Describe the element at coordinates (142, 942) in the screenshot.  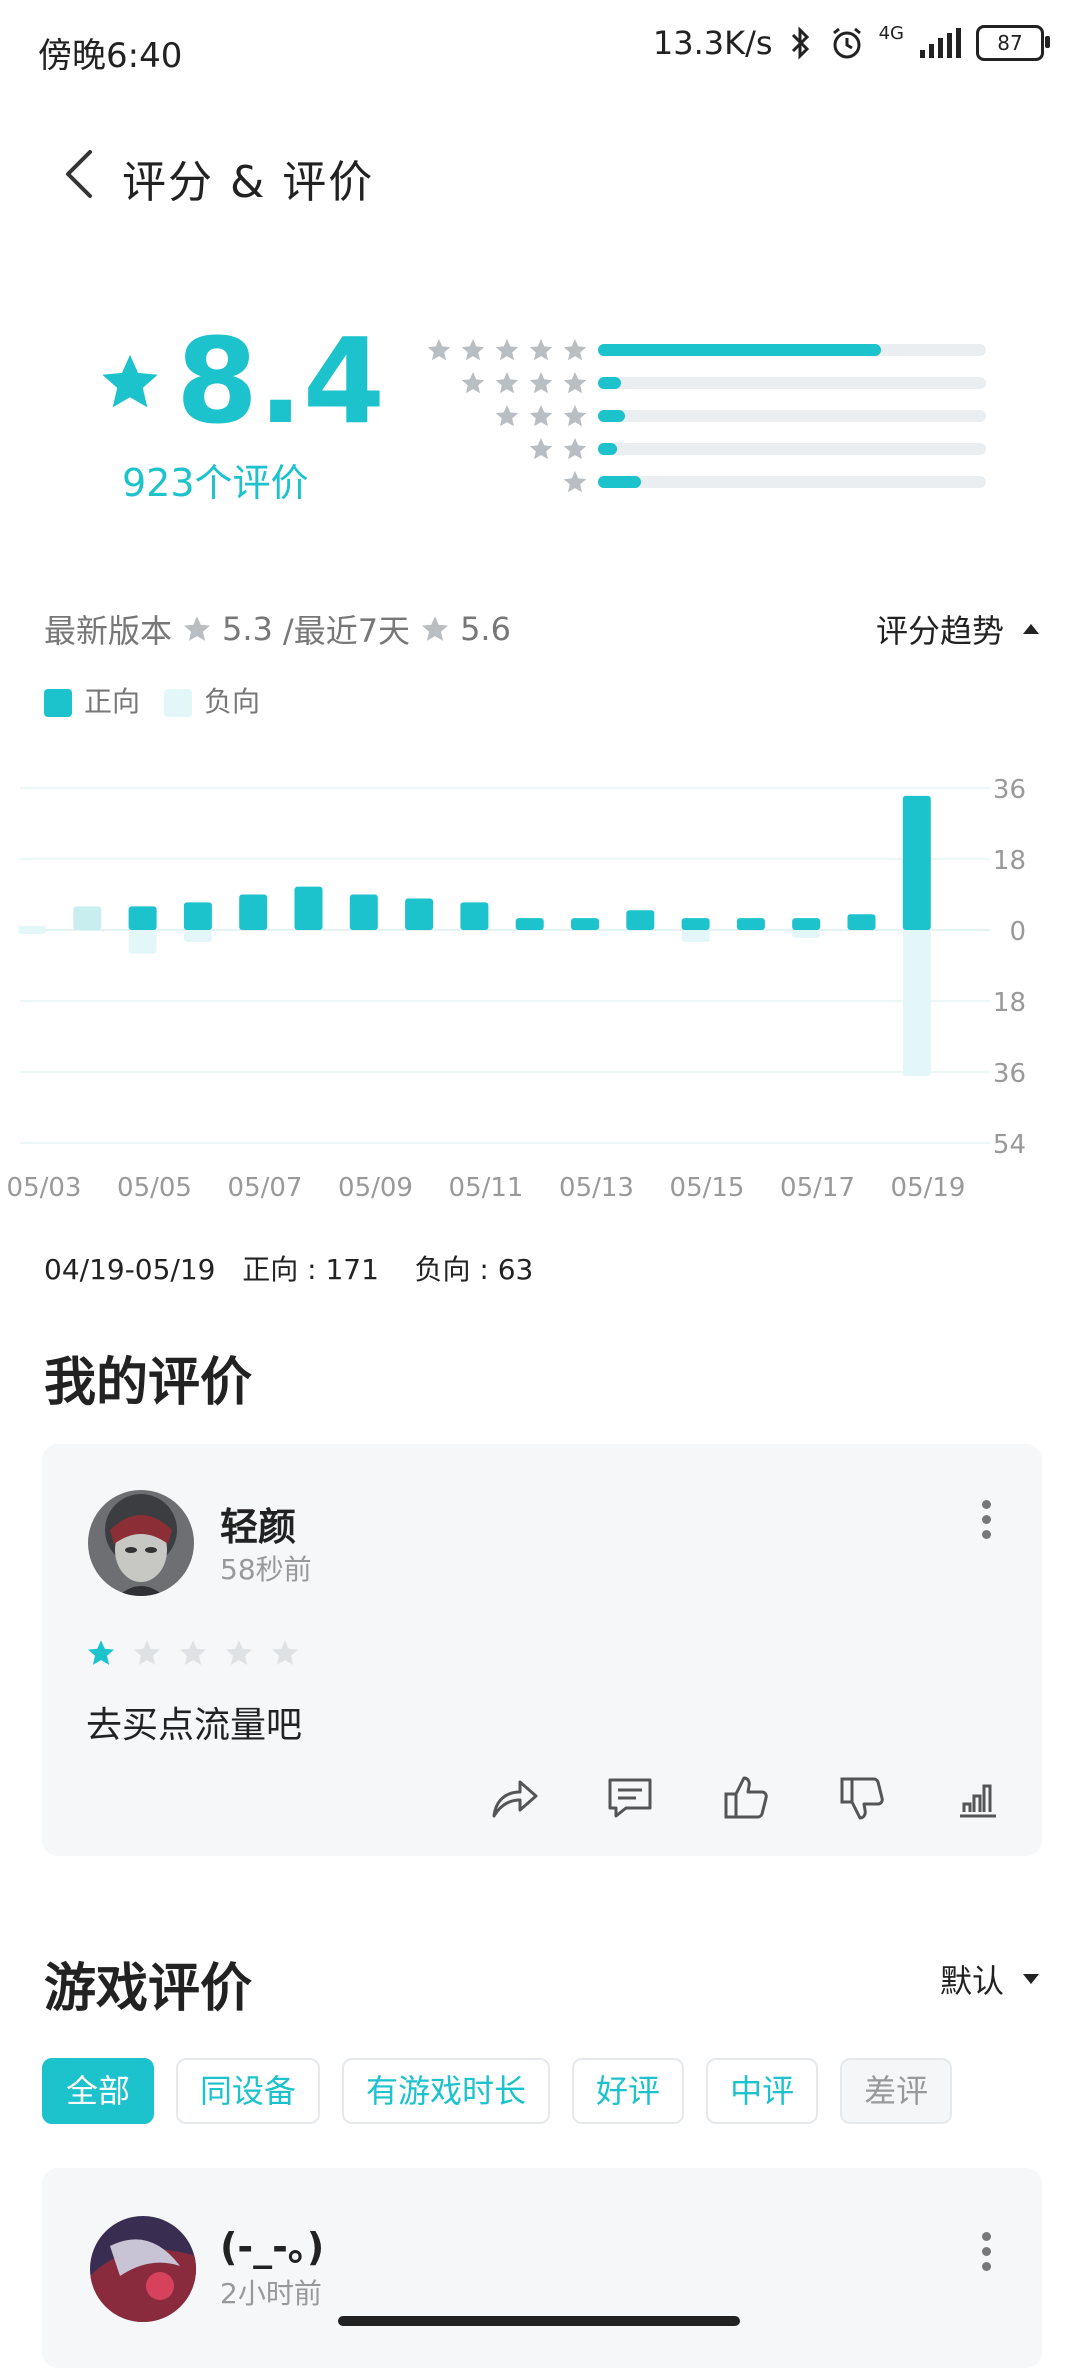
I see `bar-negative-05/04` at that location.